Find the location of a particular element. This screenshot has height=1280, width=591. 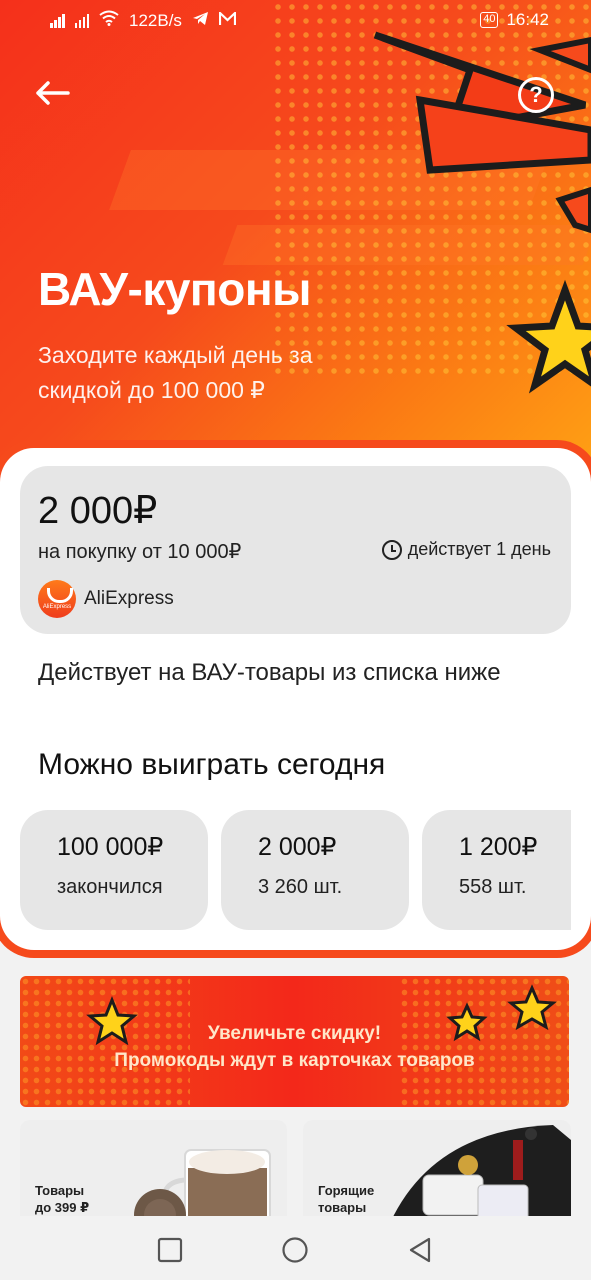

status-bar: 122B/s 40 16:42 is located at coordinates (295, 20).